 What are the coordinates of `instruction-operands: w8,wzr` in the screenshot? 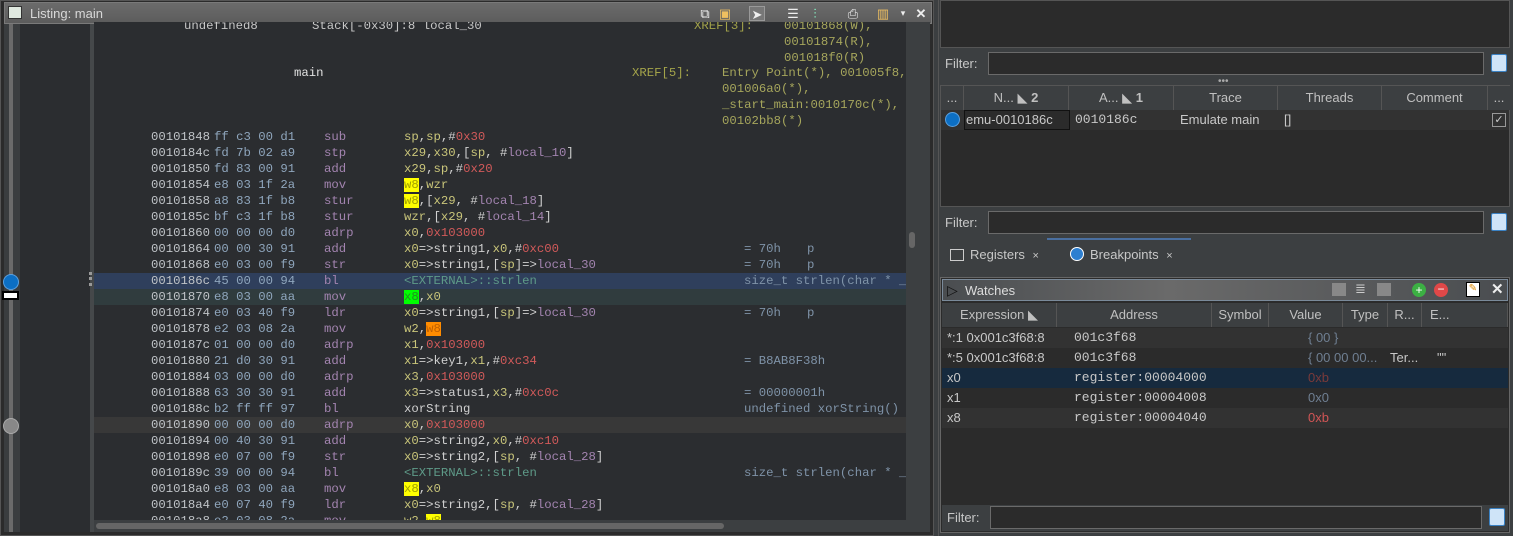 It's located at (426, 185).